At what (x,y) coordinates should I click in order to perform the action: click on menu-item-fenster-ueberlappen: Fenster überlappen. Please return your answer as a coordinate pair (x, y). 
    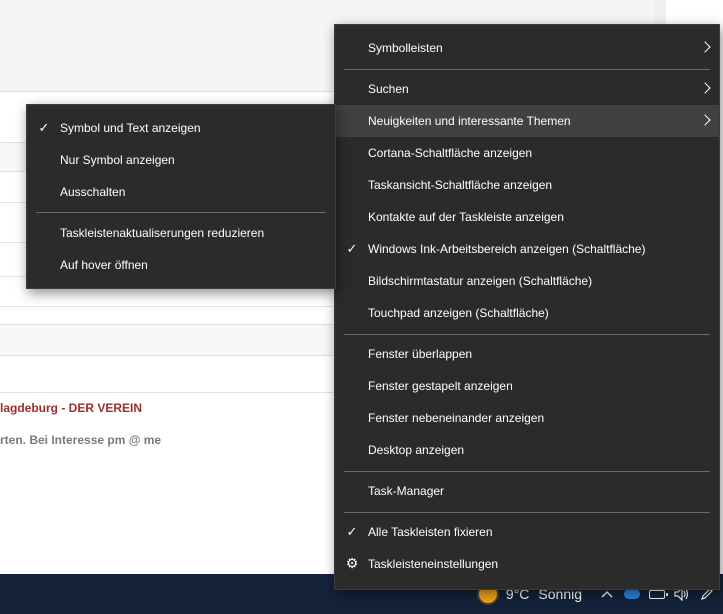
    Looking at the image, I should click on (527, 354).